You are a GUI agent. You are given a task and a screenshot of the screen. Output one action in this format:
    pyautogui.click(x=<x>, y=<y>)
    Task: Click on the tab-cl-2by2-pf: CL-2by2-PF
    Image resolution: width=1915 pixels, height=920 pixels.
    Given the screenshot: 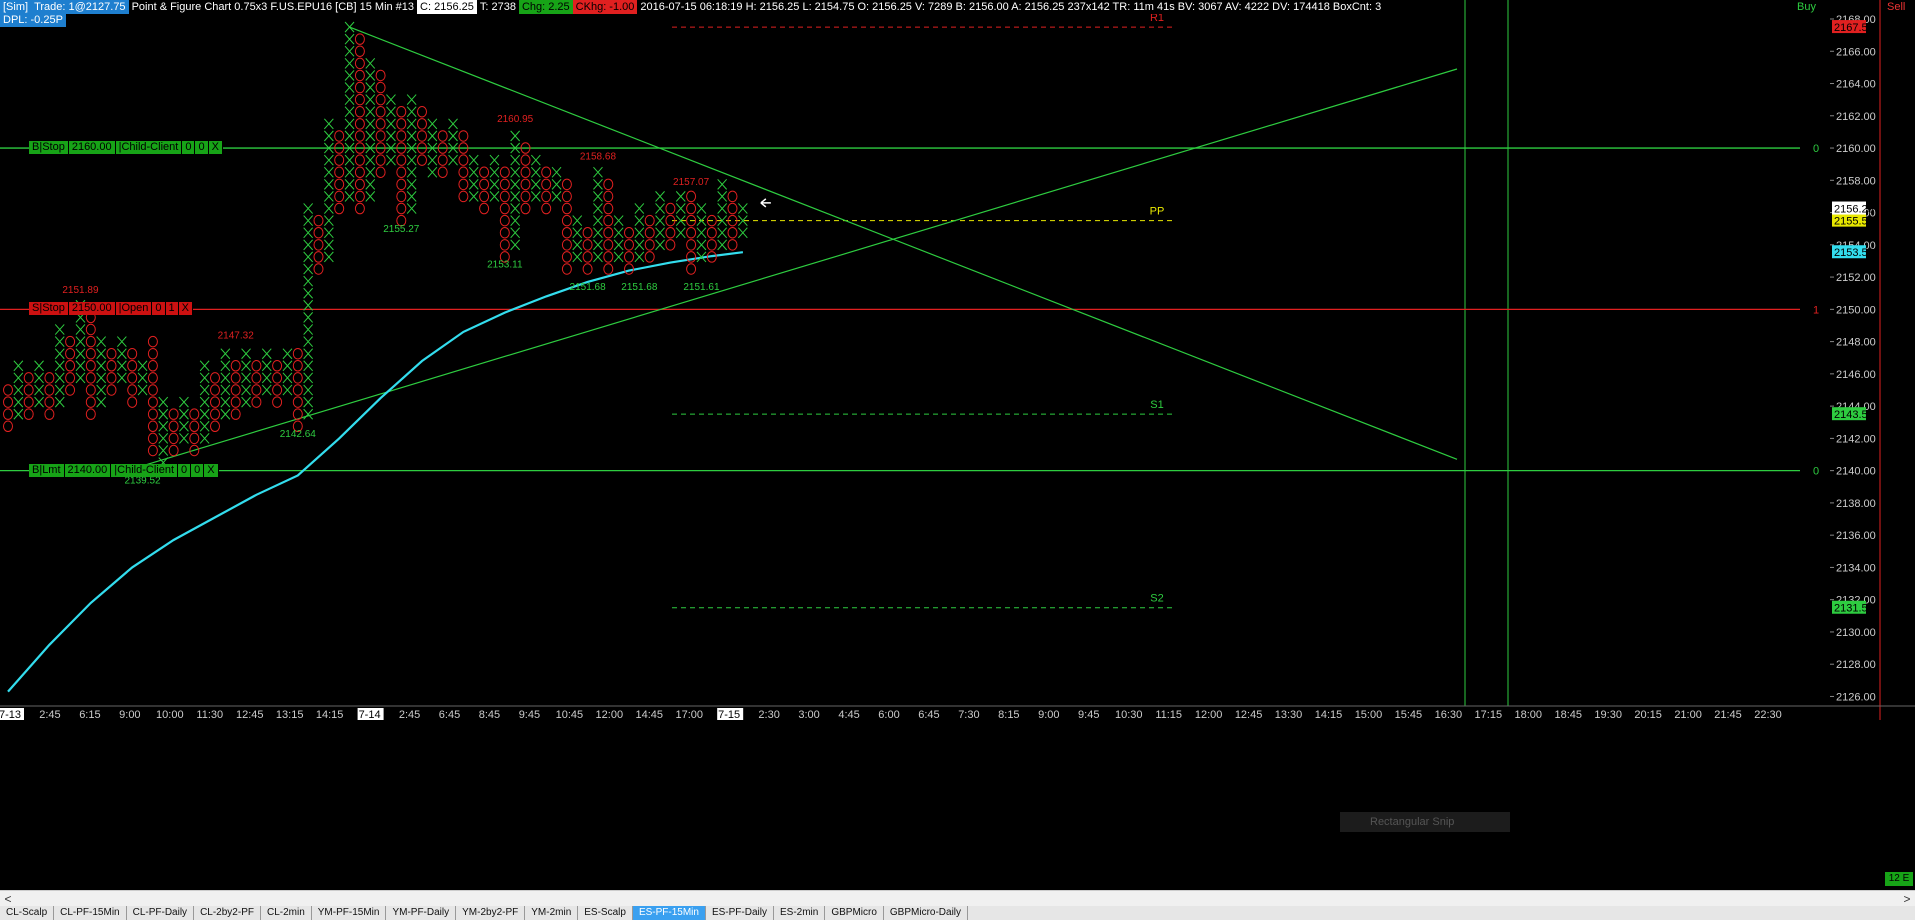 What is the action you would take?
    pyautogui.click(x=227, y=913)
    